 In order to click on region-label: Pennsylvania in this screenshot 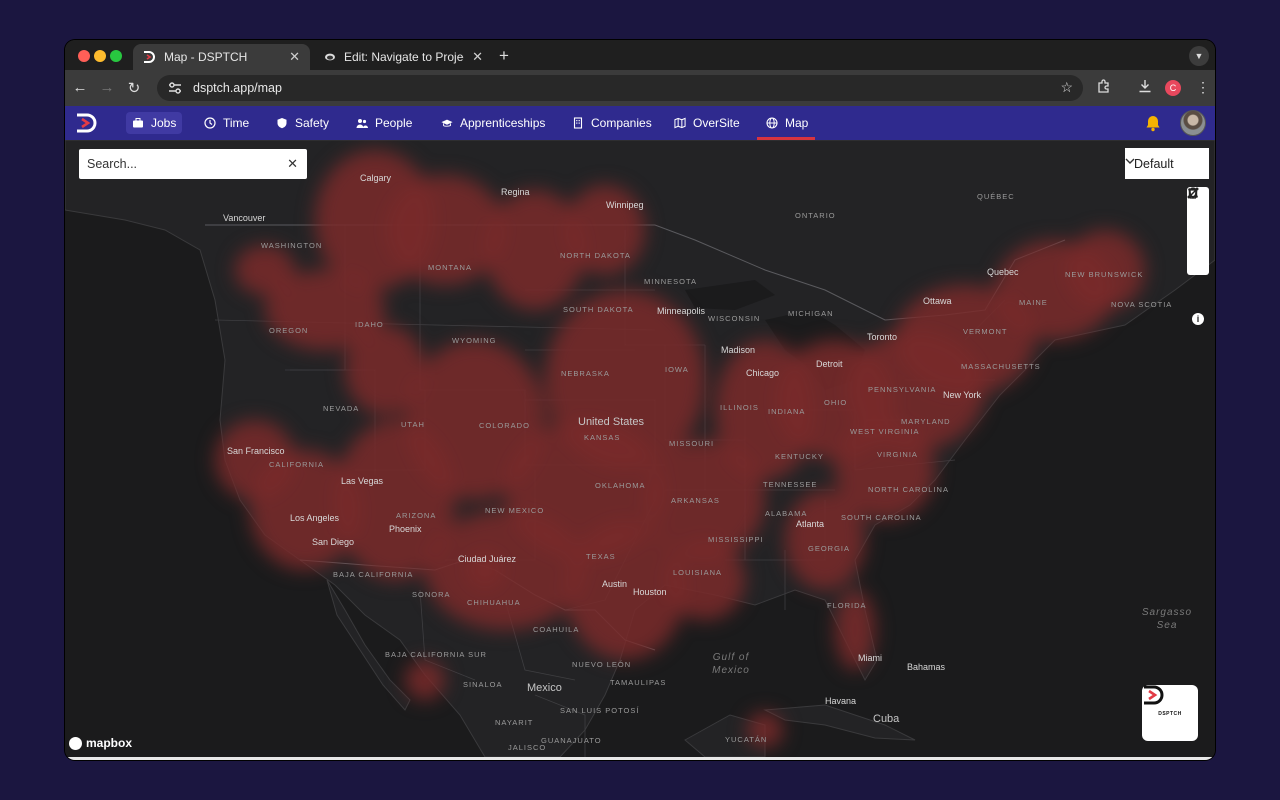, I will do `click(902, 389)`.